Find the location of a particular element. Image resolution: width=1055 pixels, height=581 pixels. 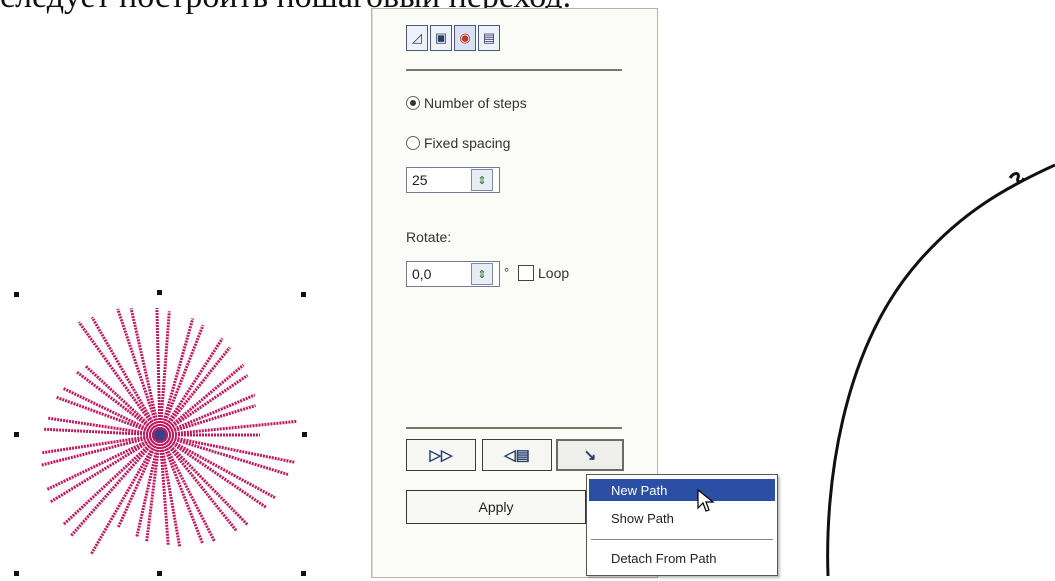

rotate-spinner-icon: ⇕ is located at coordinates (482, 274).